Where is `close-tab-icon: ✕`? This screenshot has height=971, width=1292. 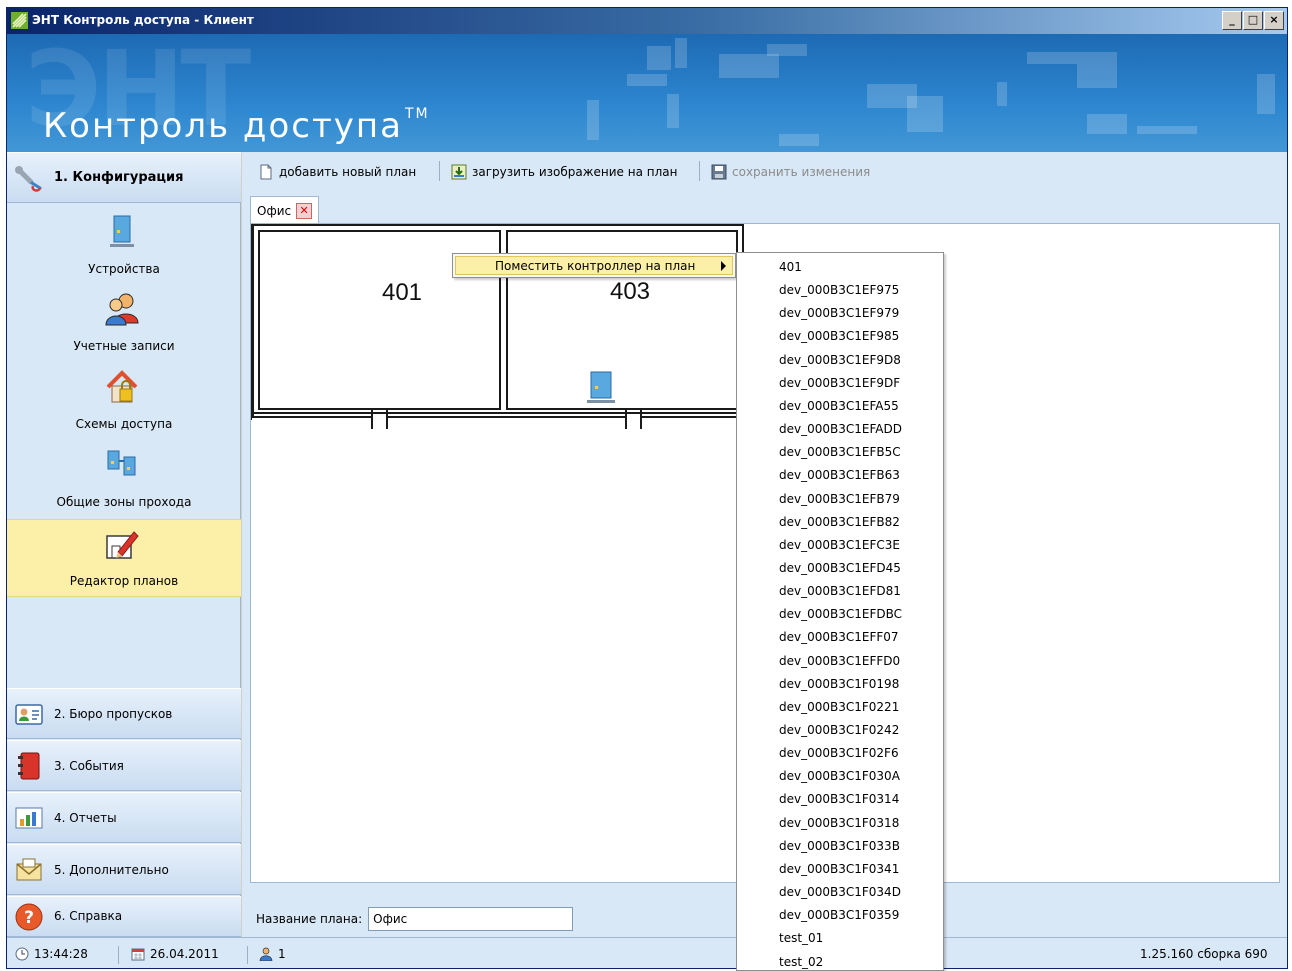 close-tab-icon: ✕ is located at coordinates (304, 210).